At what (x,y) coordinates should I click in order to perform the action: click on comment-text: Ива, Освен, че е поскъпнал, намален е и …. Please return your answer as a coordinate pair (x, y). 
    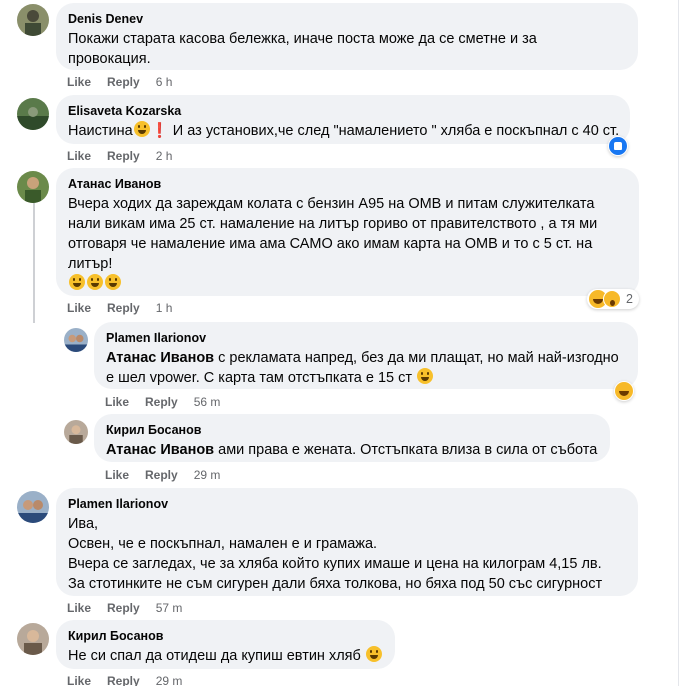
    Looking at the image, I should click on (347, 554).